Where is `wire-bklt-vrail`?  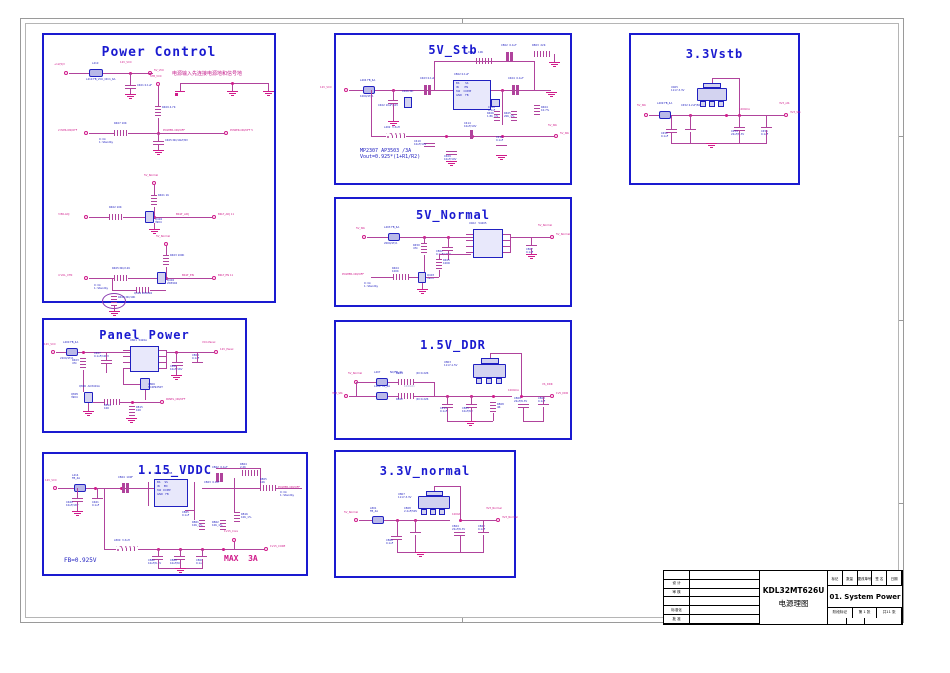
wire-bklt-vrail is located at coordinates (154, 190).